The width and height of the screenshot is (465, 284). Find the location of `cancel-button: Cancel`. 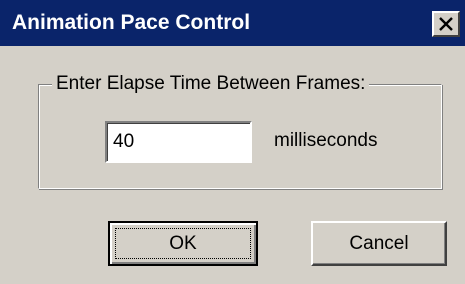

cancel-button: Cancel is located at coordinates (379, 243).